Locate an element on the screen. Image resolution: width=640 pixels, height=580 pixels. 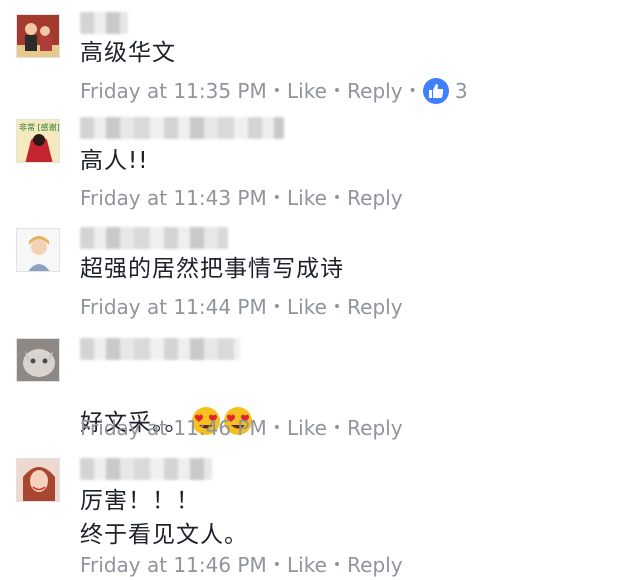
thumbs-up-icon is located at coordinates (435, 91).